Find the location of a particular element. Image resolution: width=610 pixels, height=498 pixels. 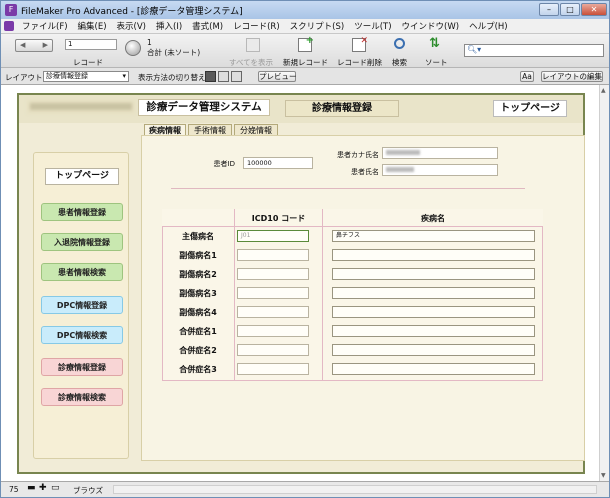

scroll-up-icon: ▲ is located at coordinates (603, 90).